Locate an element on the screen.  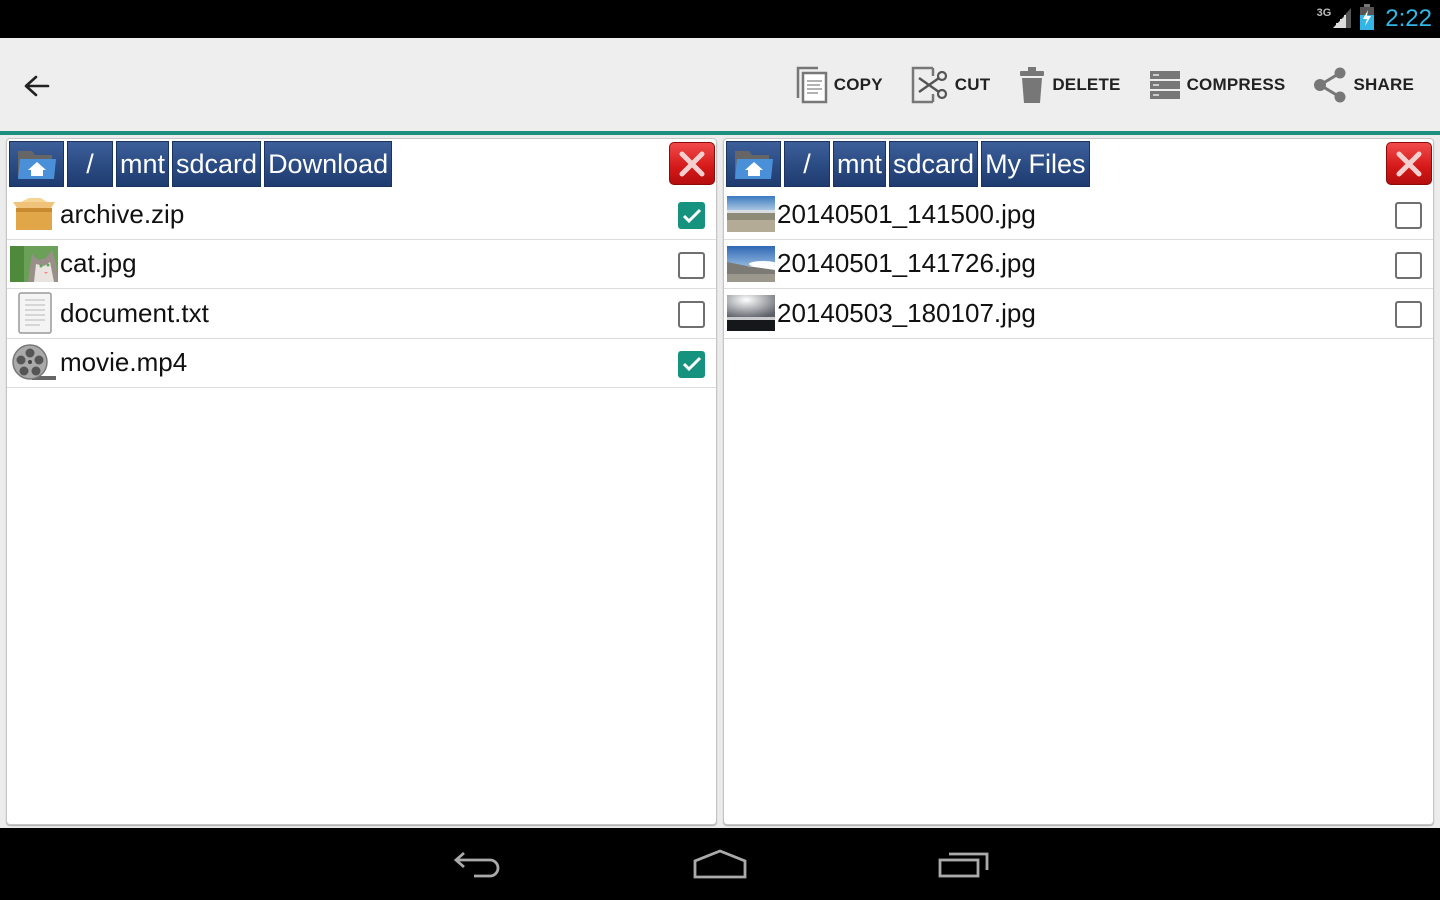
file-name: cat.jpg is located at coordinates (98, 263).